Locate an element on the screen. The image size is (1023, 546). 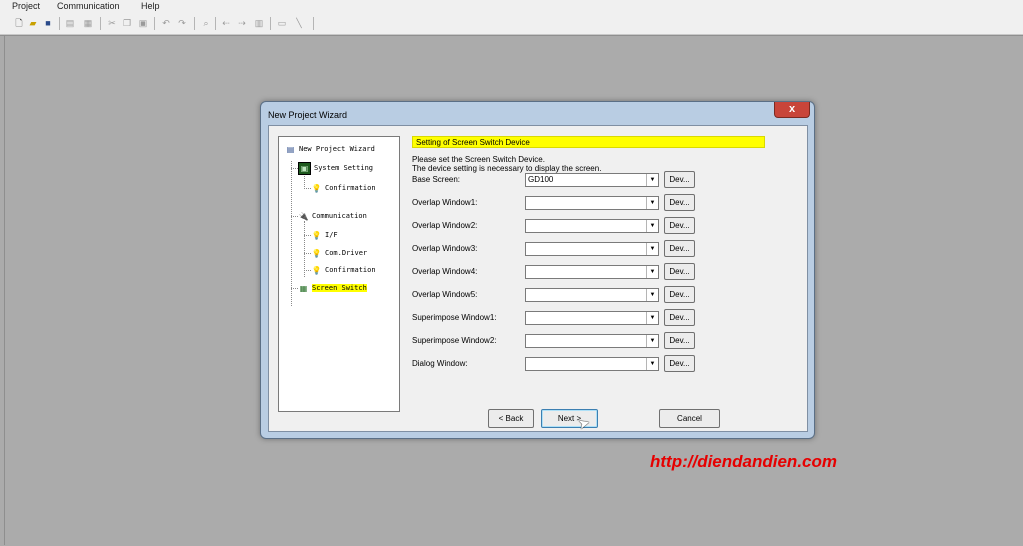
screen-switch-icon: ▦ is located at coordinates (303, 288).